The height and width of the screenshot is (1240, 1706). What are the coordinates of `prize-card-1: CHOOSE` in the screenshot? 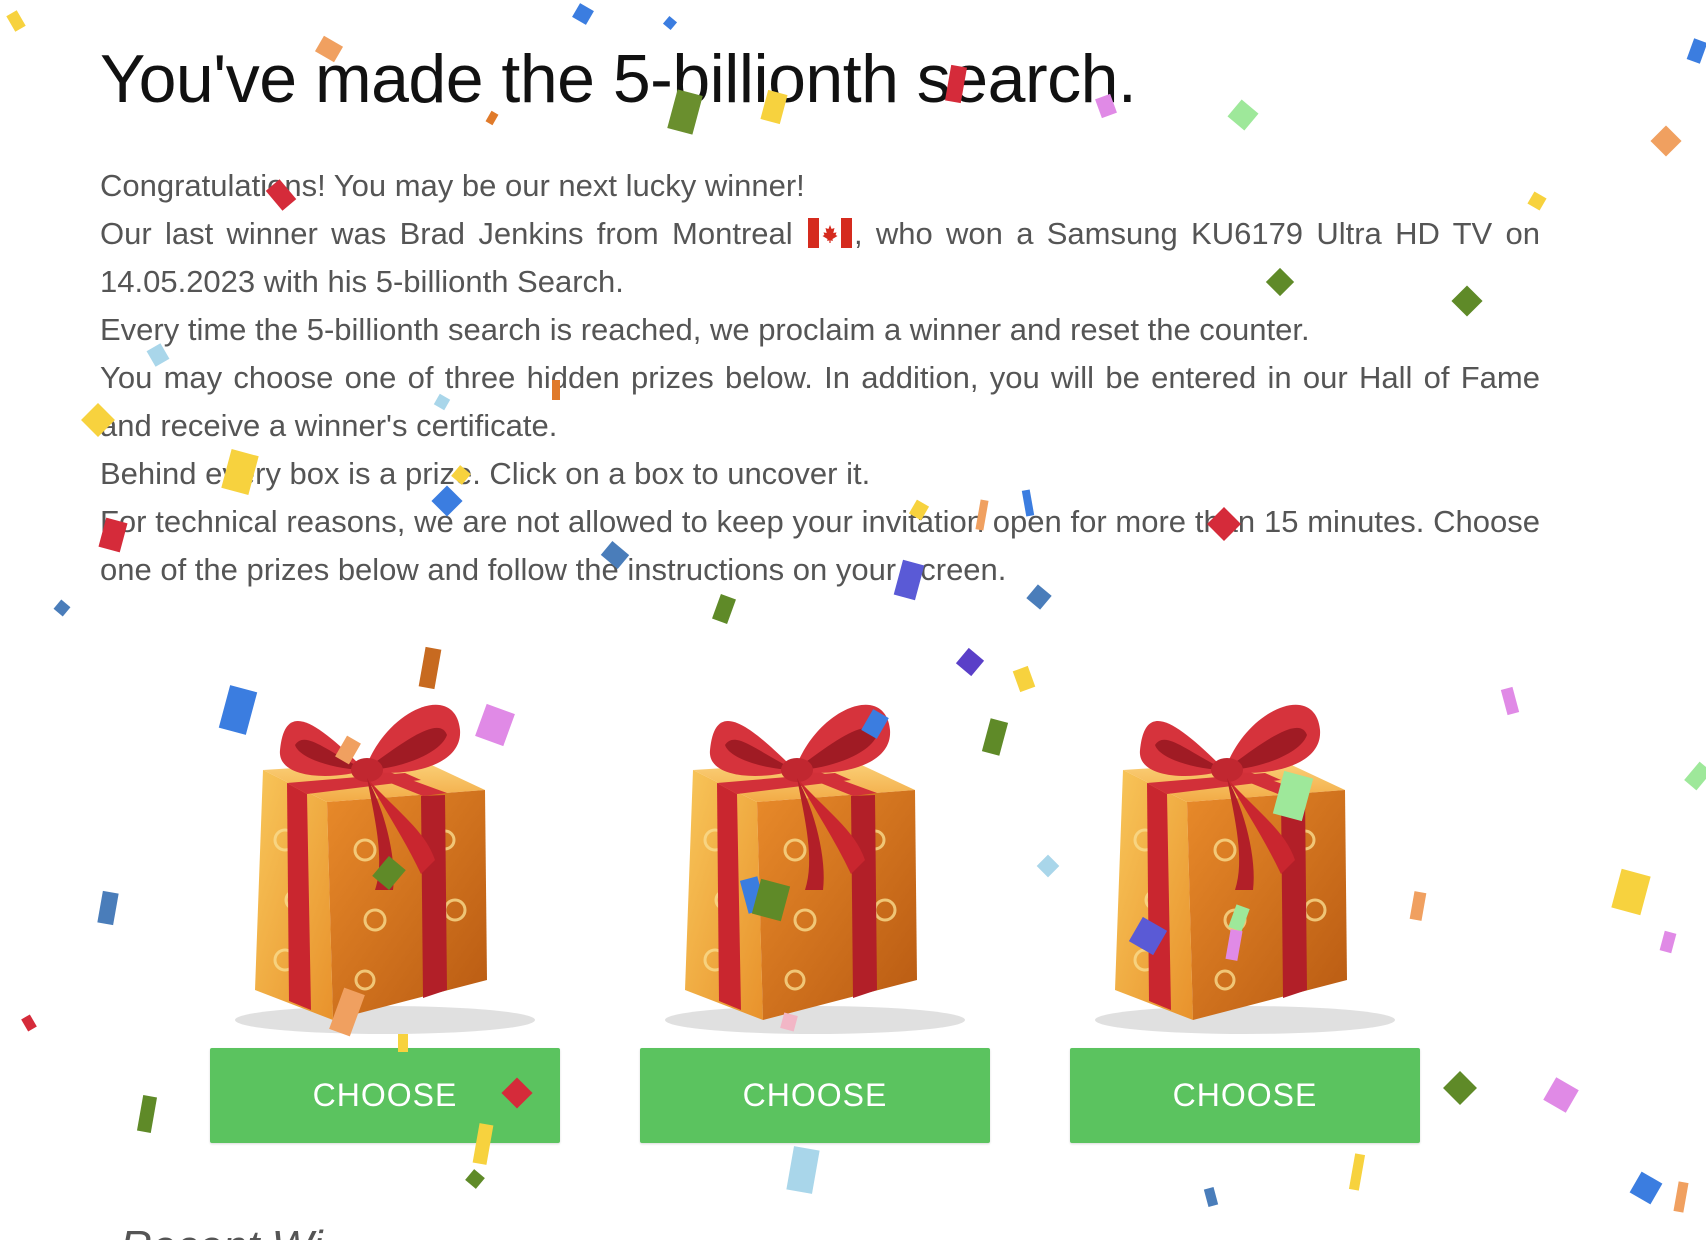 It's located at (385, 901).